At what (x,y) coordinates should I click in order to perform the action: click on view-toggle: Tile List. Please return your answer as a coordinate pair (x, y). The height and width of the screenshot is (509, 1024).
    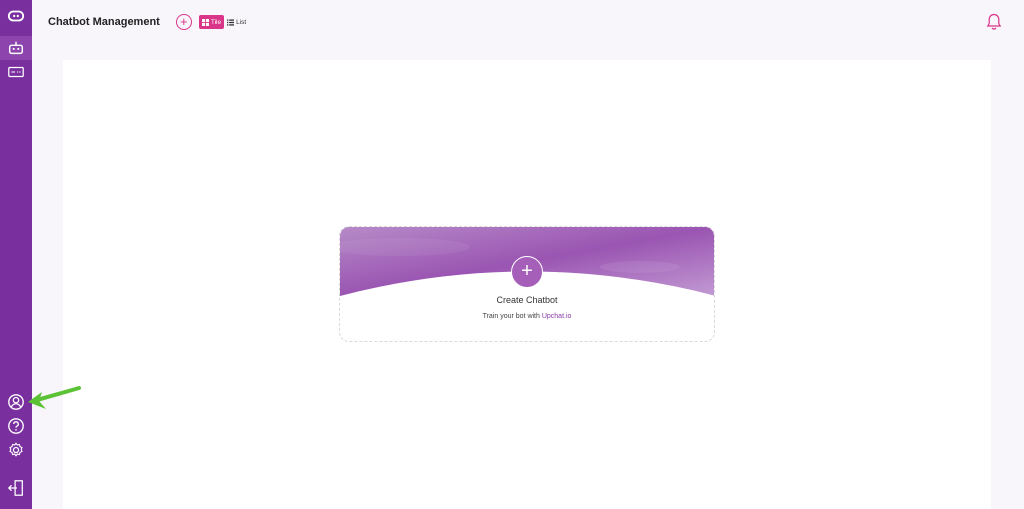
    Looking at the image, I should click on (223, 22).